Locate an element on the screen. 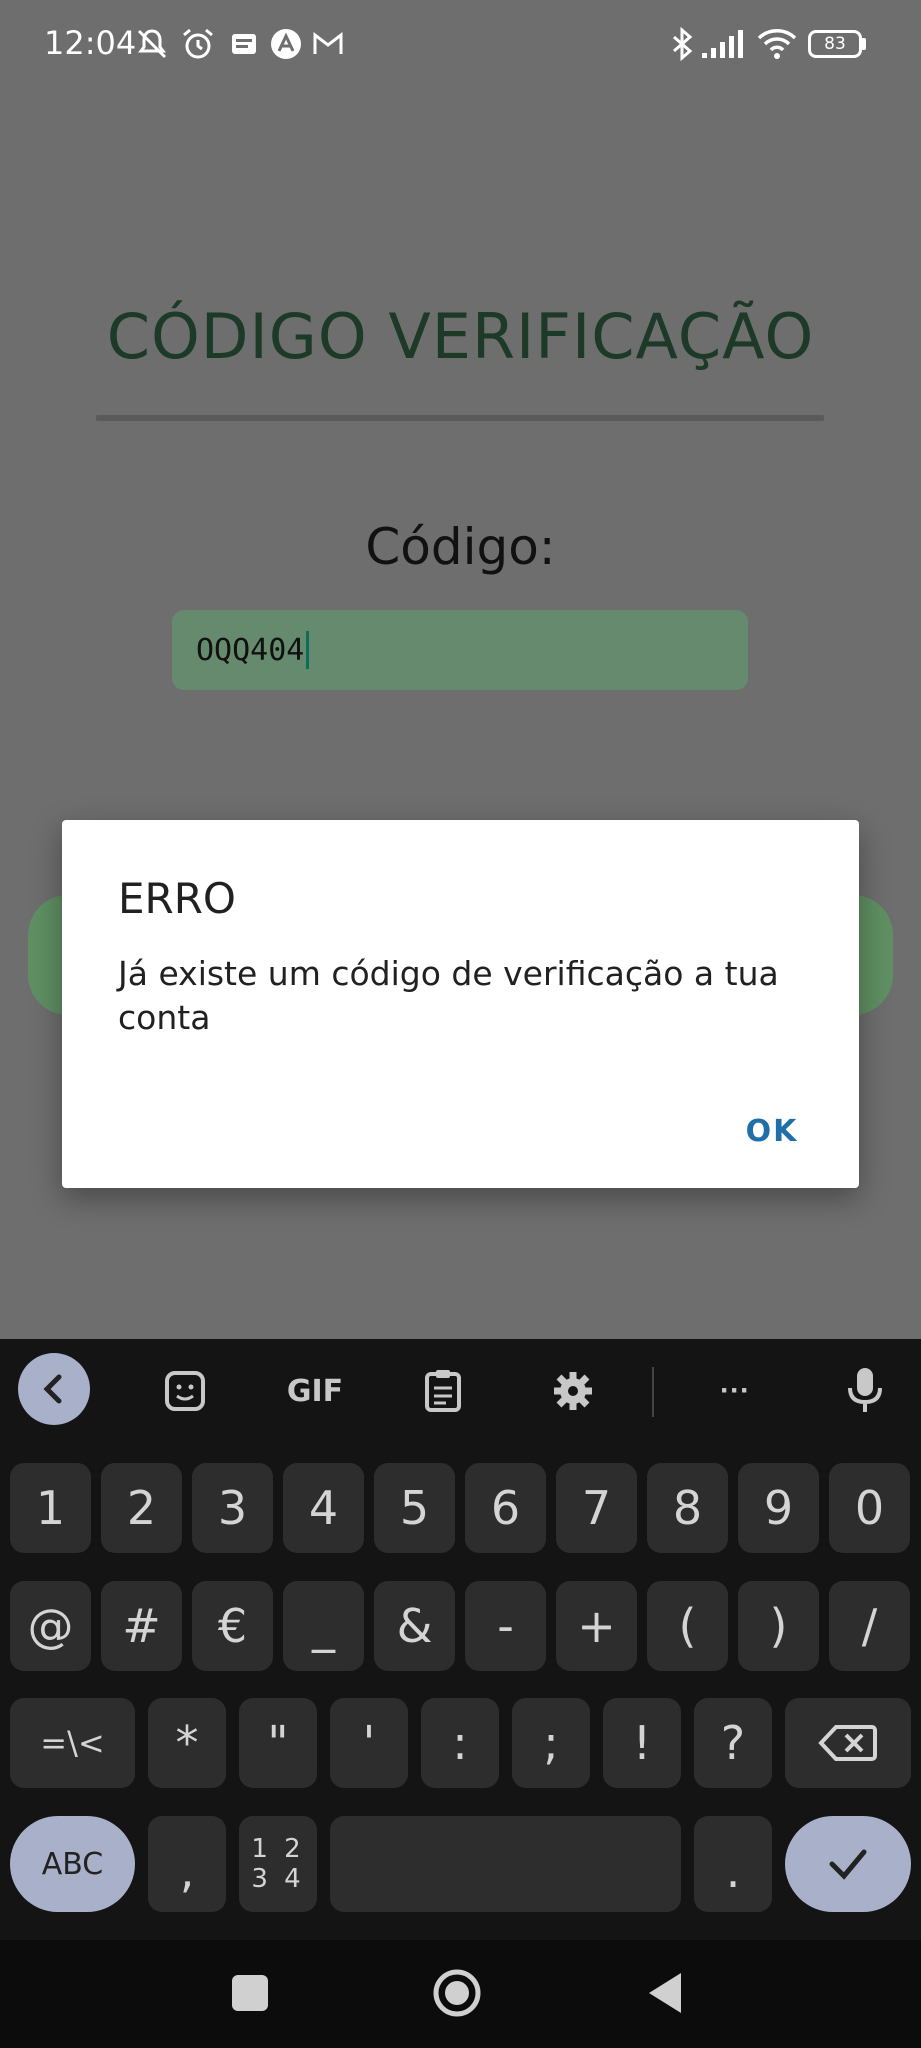 The image size is (921, 2048). symbol-key-2: € is located at coordinates (232, 1626).